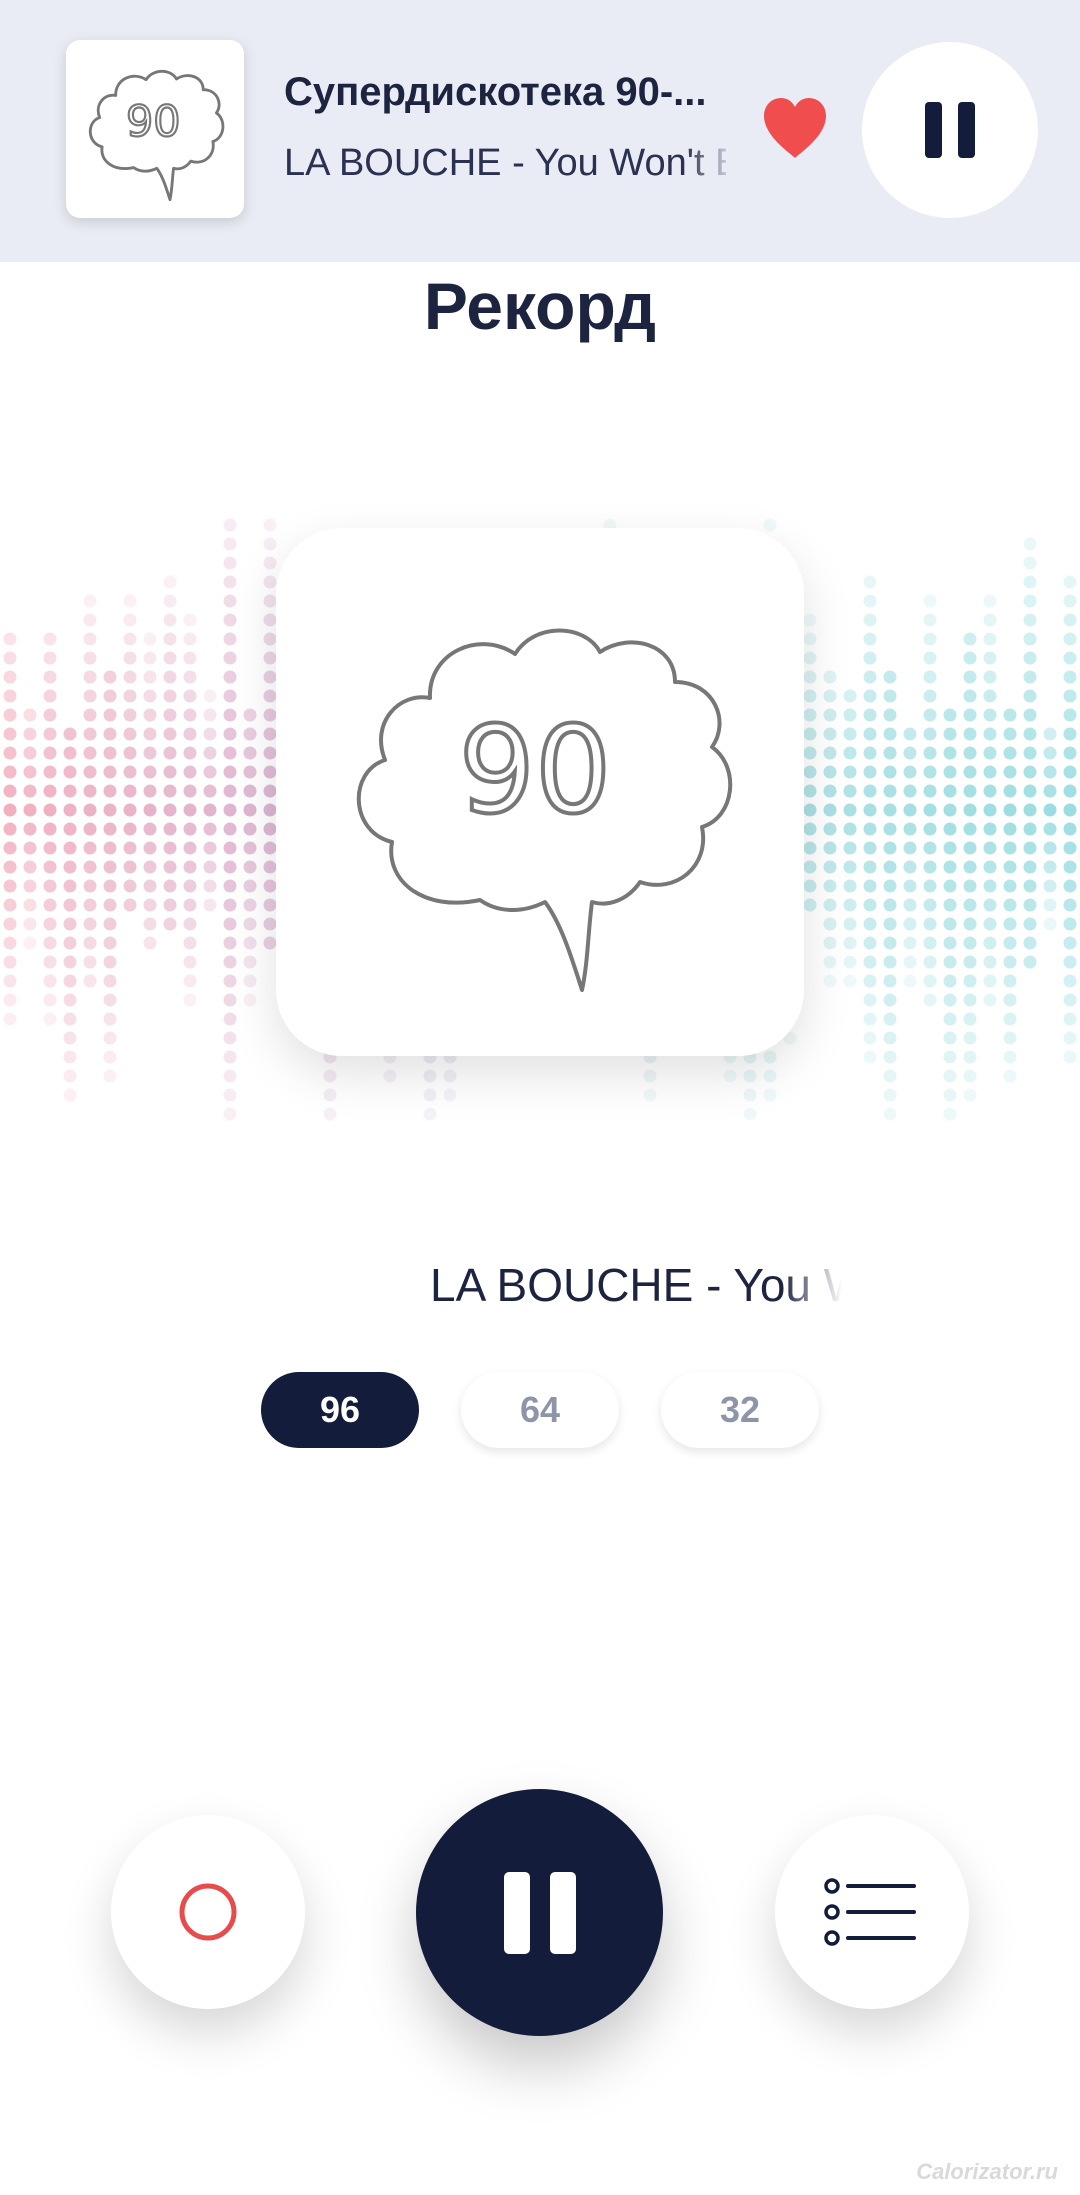 The image size is (1080, 2195). What do you see at coordinates (740, 1410) in the screenshot?
I see `bitrate-32-button: 32` at bounding box center [740, 1410].